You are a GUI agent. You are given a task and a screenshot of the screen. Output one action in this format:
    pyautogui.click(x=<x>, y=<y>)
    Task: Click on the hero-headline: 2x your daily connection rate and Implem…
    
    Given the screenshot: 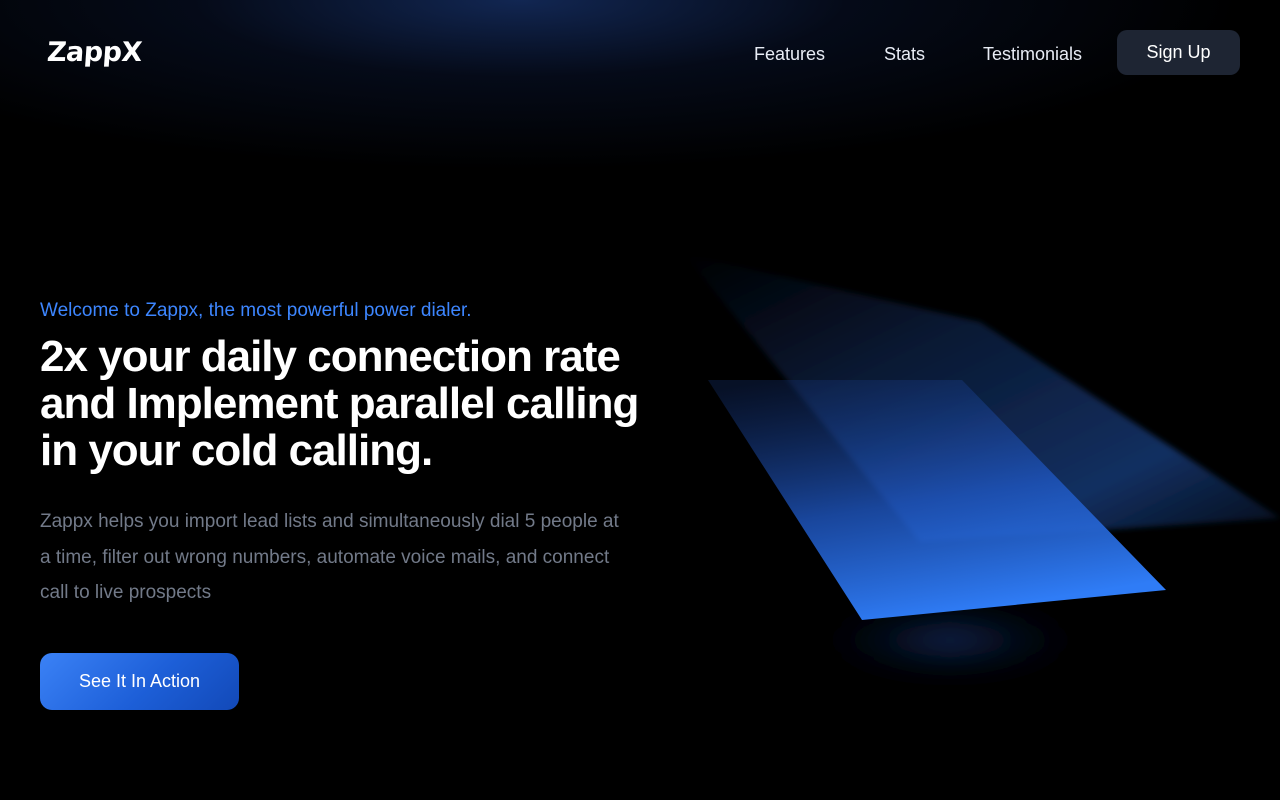 What is the action you would take?
    pyautogui.click(x=339, y=403)
    